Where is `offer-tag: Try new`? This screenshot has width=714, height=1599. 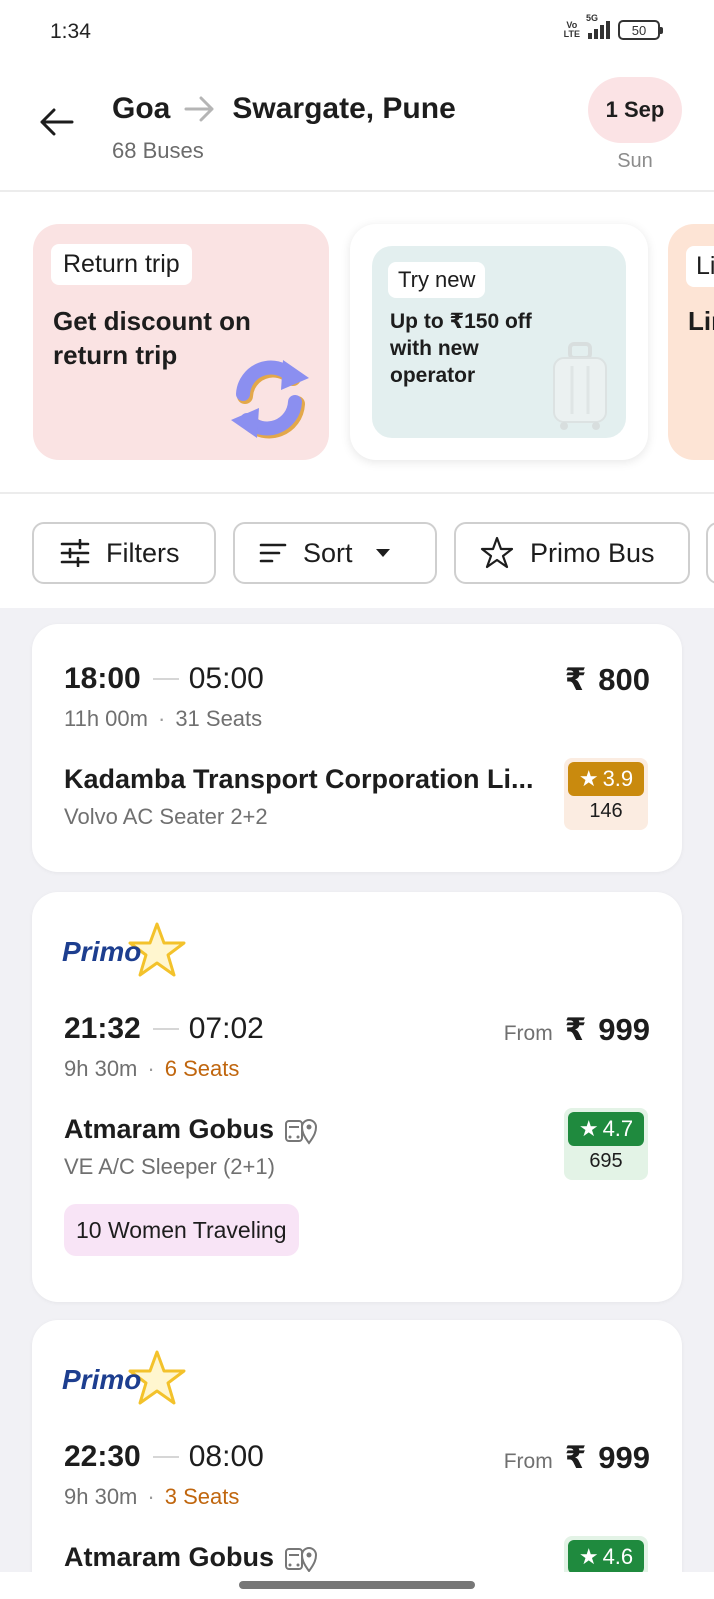
offer-tag: Try new is located at coordinates (437, 280).